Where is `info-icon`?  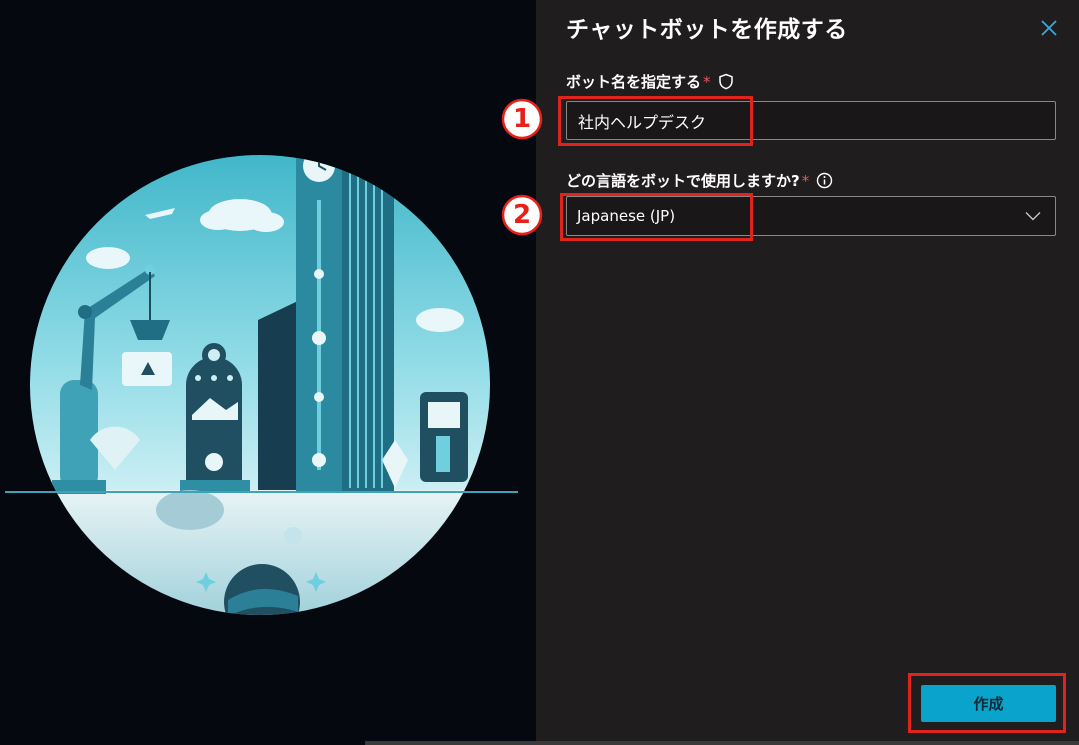 info-icon is located at coordinates (824, 180).